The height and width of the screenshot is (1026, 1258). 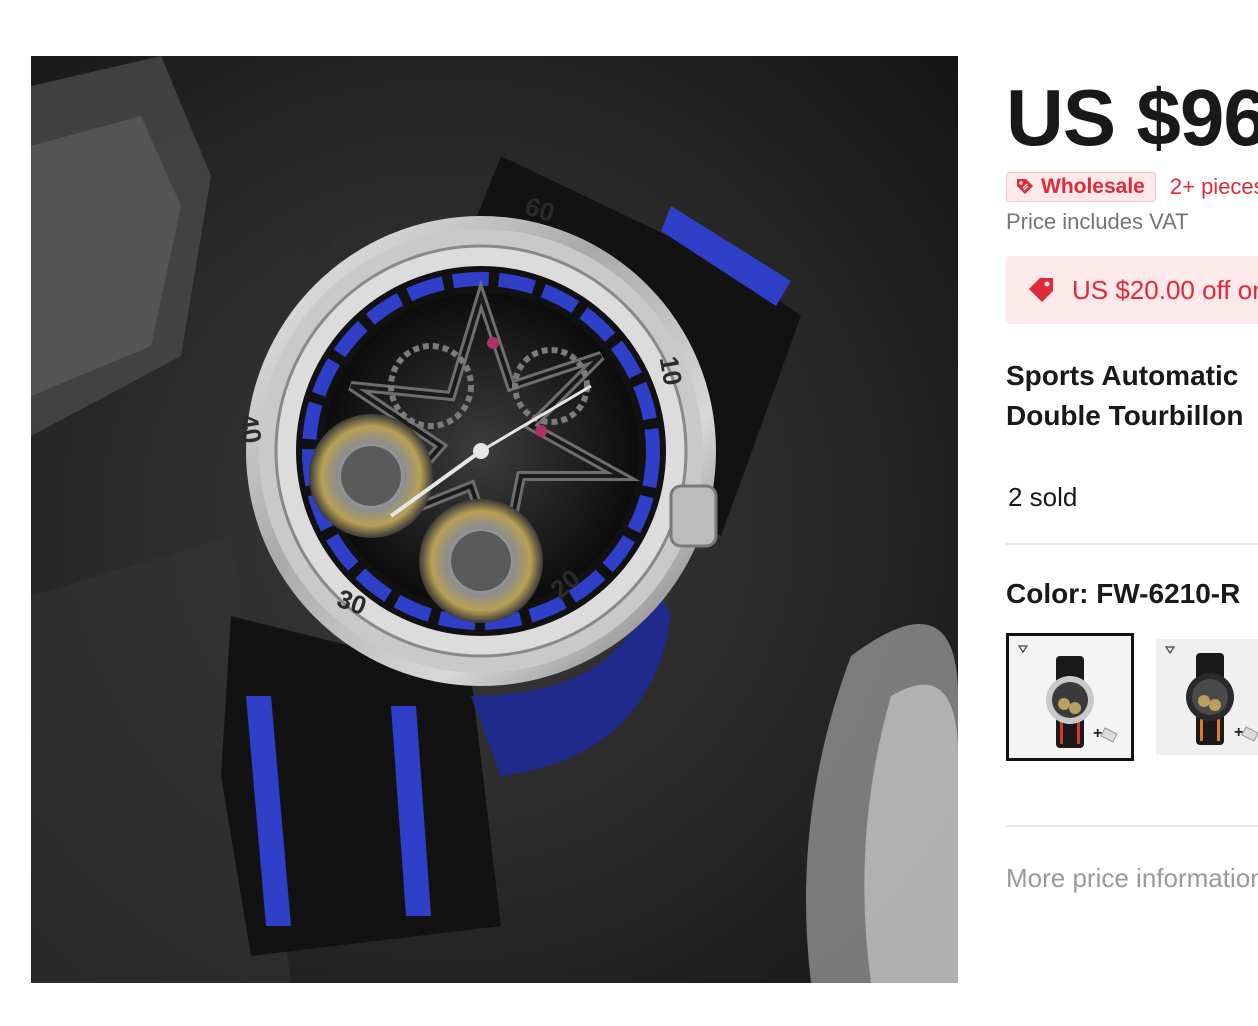 I want to click on color-label: Color: FW-6210-R, so click(x=1123, y=593).